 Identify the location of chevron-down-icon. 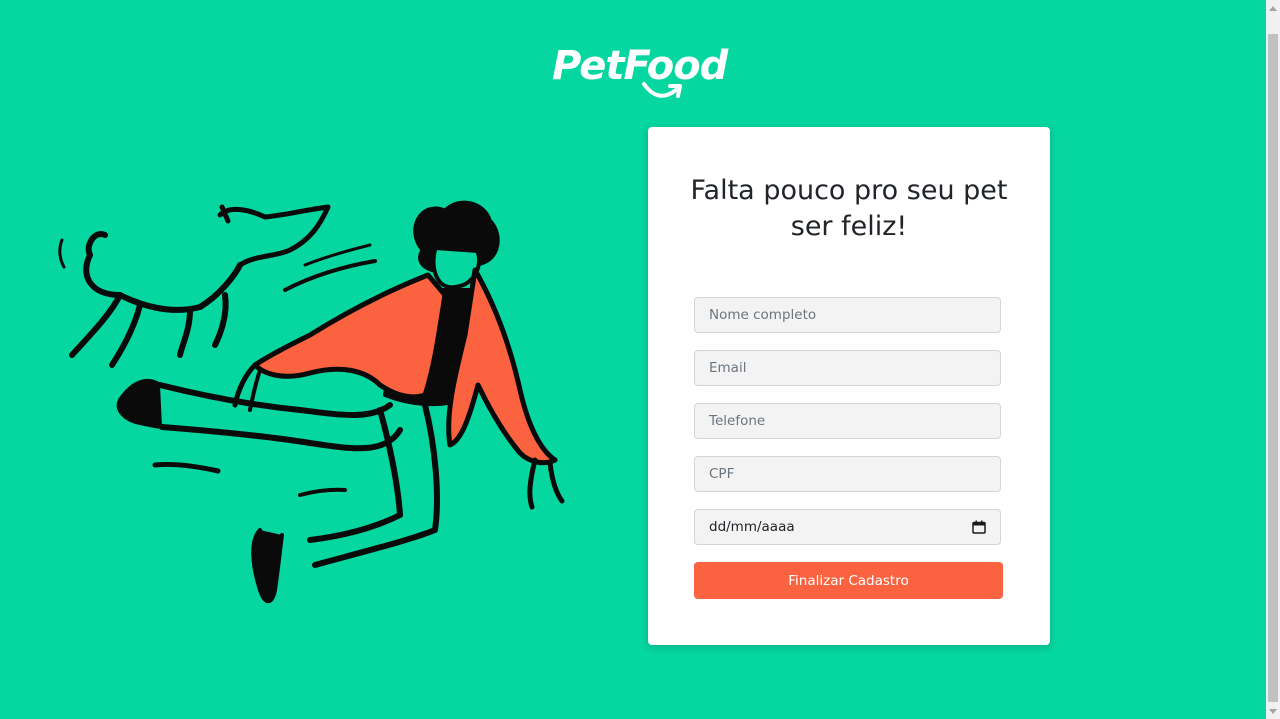
(1273, 711).